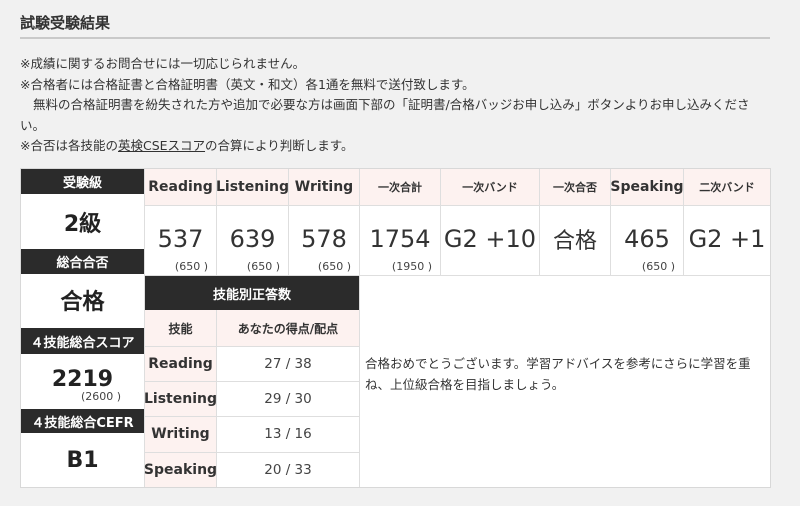 The image size is (800, 506). Describe the element at coordinates (575, 187) in the screenshot. I see `header-first-pass: 一次合否` at that location.